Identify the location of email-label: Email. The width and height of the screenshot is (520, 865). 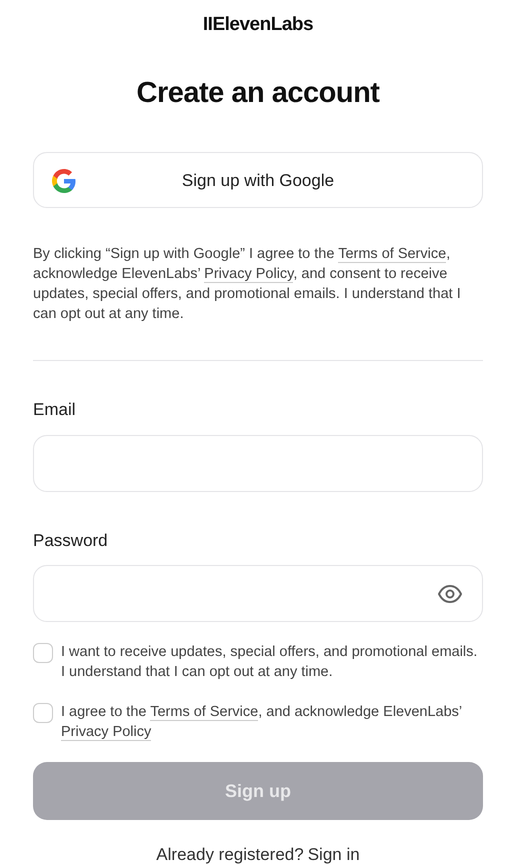
(55, 410).